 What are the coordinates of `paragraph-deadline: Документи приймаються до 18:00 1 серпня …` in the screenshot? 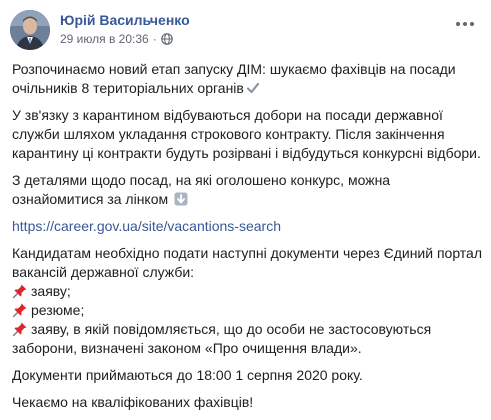 It's located at (187, 375).